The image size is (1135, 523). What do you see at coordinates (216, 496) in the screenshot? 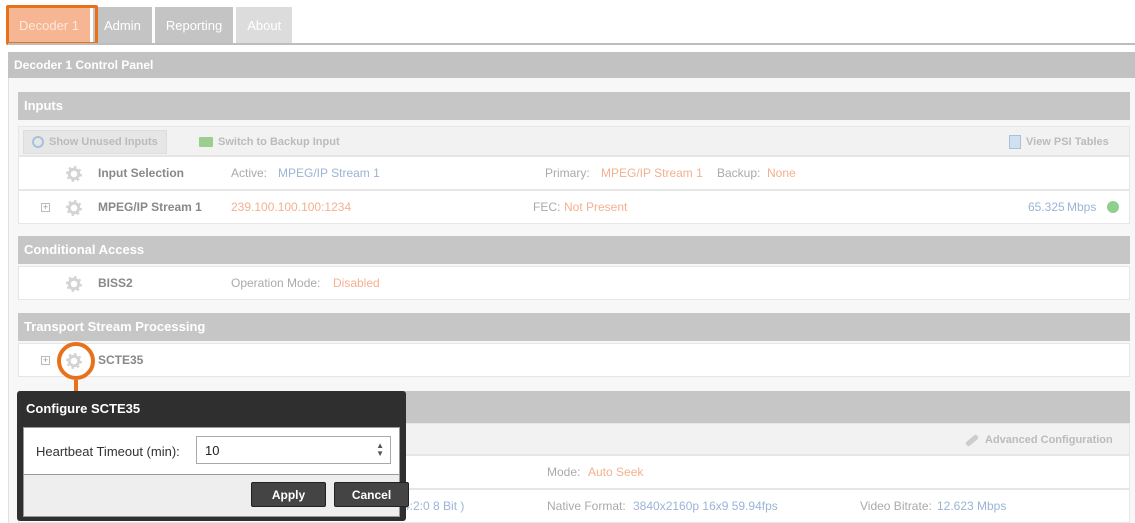
I see `dialog-footer: Apply Cancel` at bounding box center [216, 496].